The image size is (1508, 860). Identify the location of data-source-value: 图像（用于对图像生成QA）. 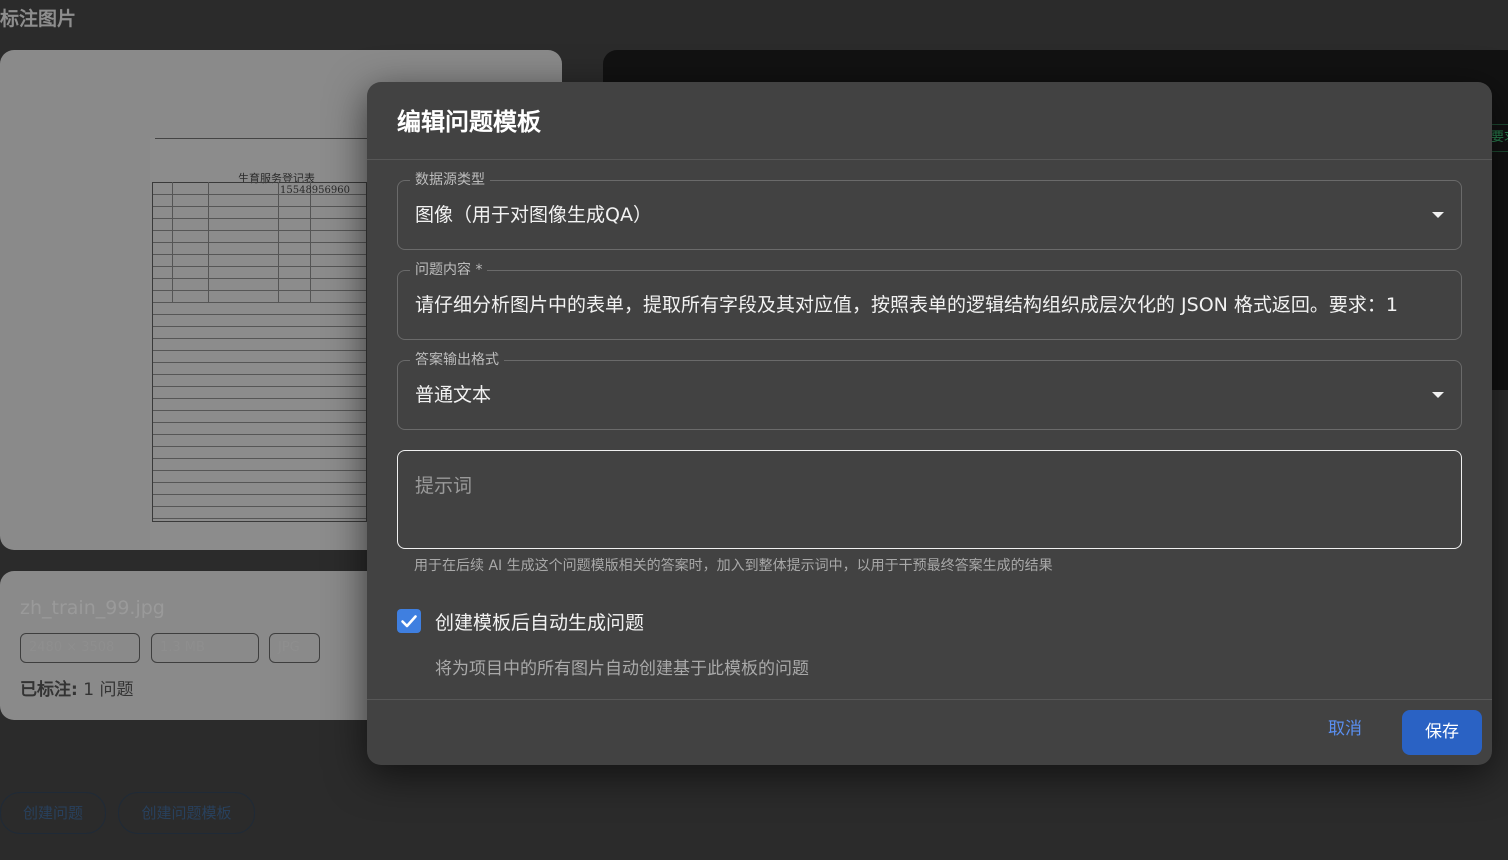
(533, 215).